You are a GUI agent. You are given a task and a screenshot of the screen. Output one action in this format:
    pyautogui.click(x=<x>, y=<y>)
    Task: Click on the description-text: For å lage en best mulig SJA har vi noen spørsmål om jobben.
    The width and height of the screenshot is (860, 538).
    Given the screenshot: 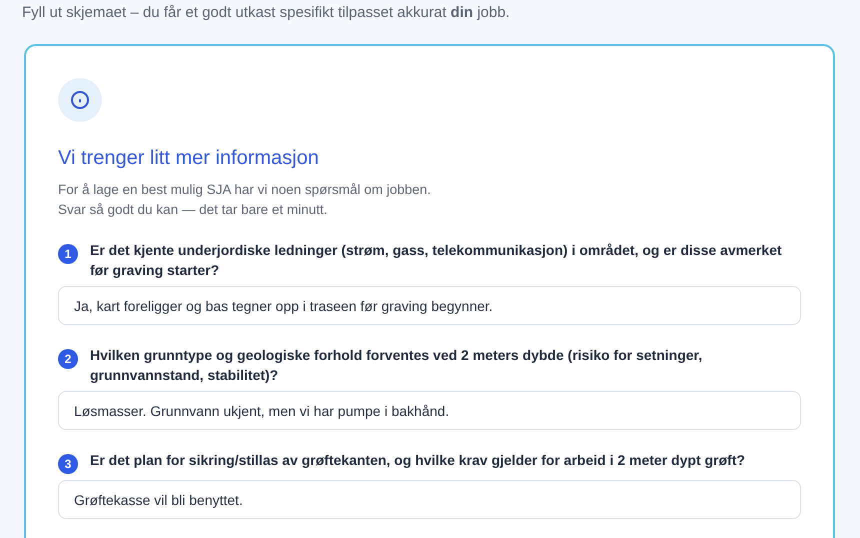 What is the action you would take?
    pyautogui.click(x=245, y=190)
    